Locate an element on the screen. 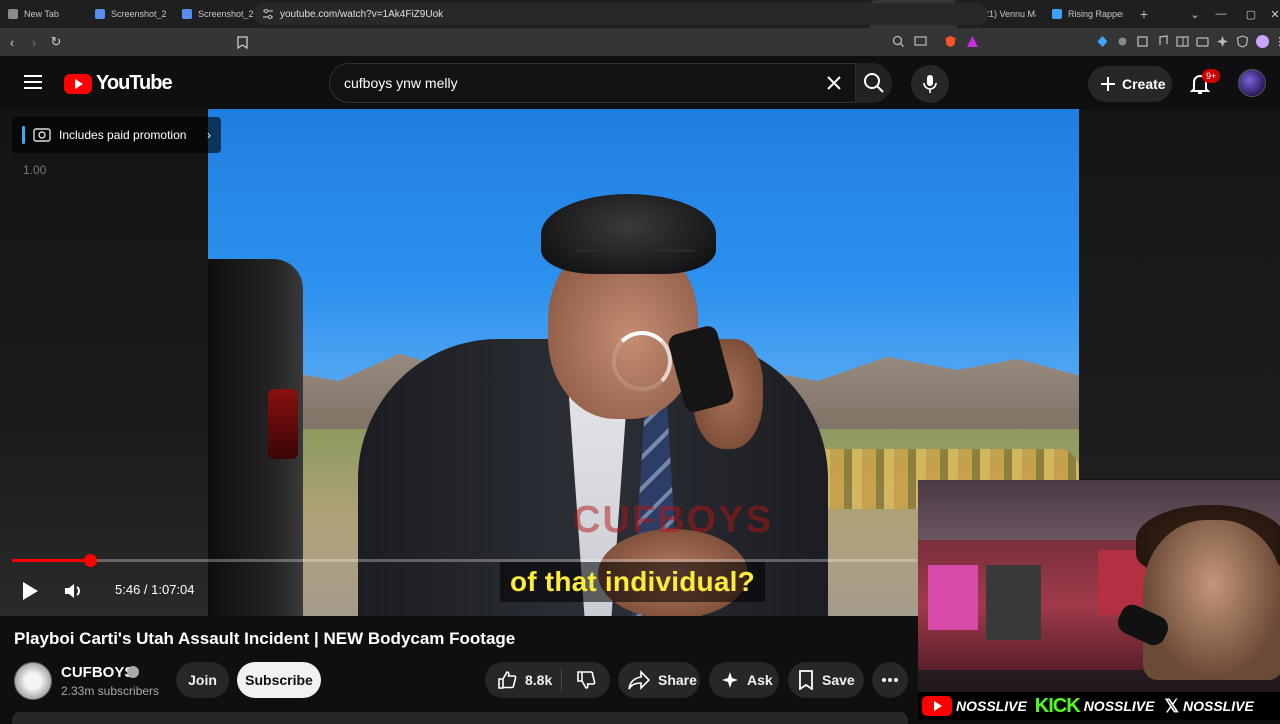  pp-icon is located at coordinates (1057, 14).